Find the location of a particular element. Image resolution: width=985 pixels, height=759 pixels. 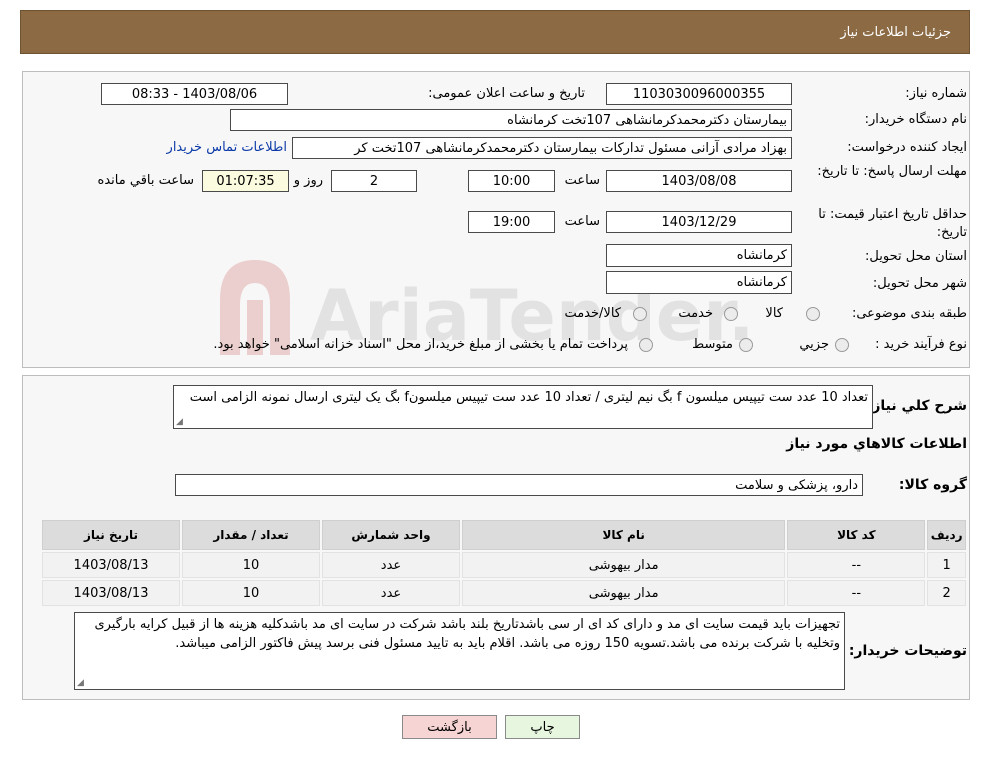

goods-group-label: گروه کالا: is located at coordinates (932, 485).